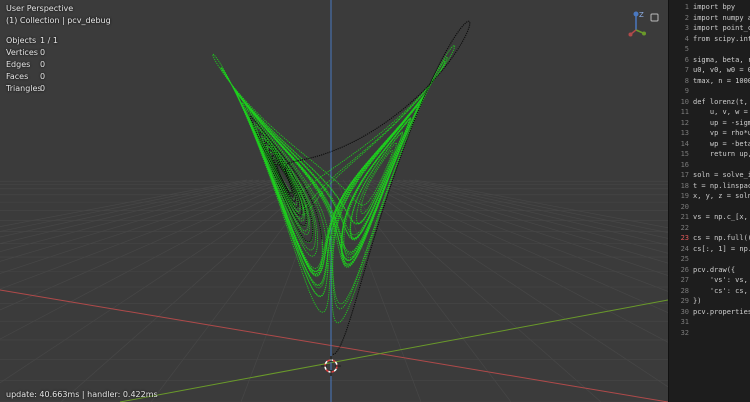 This screenshot has height=402, width=750. I want to click on line-number: 25, so click(684, 259).